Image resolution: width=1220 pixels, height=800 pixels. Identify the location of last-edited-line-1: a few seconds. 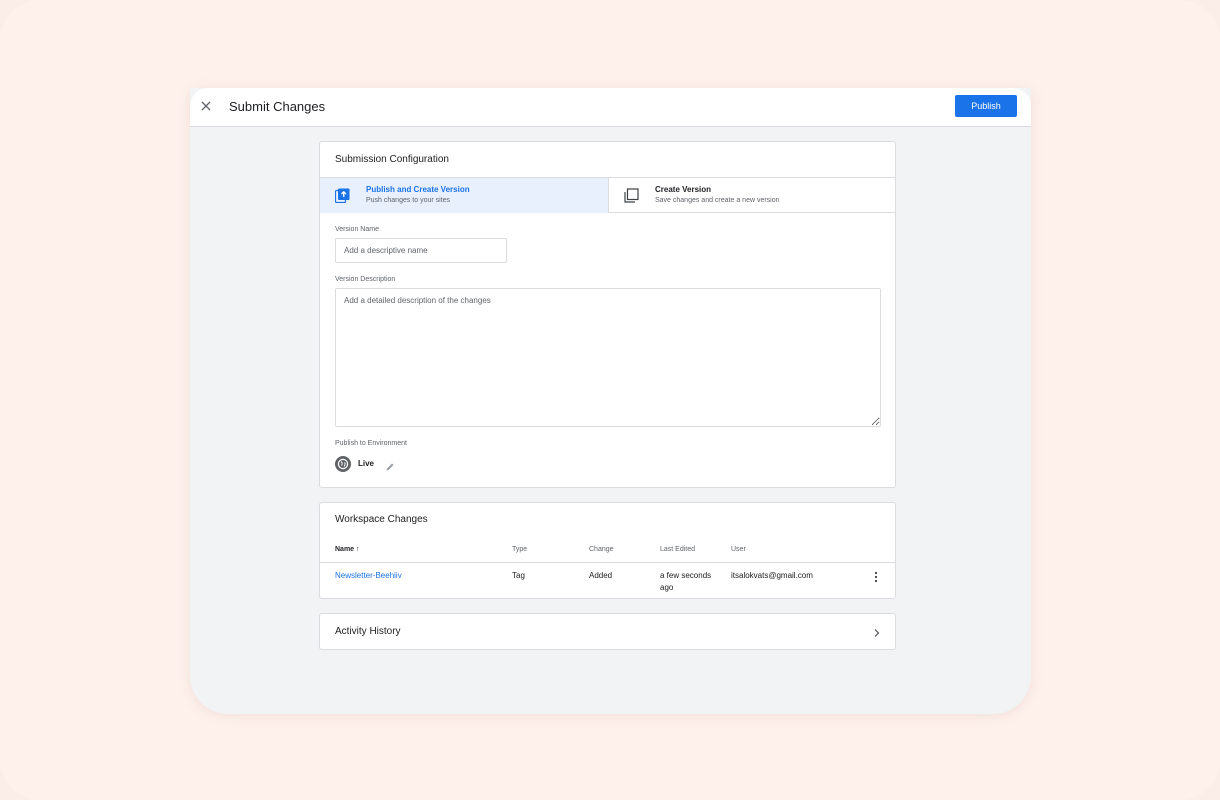
(686, 575).